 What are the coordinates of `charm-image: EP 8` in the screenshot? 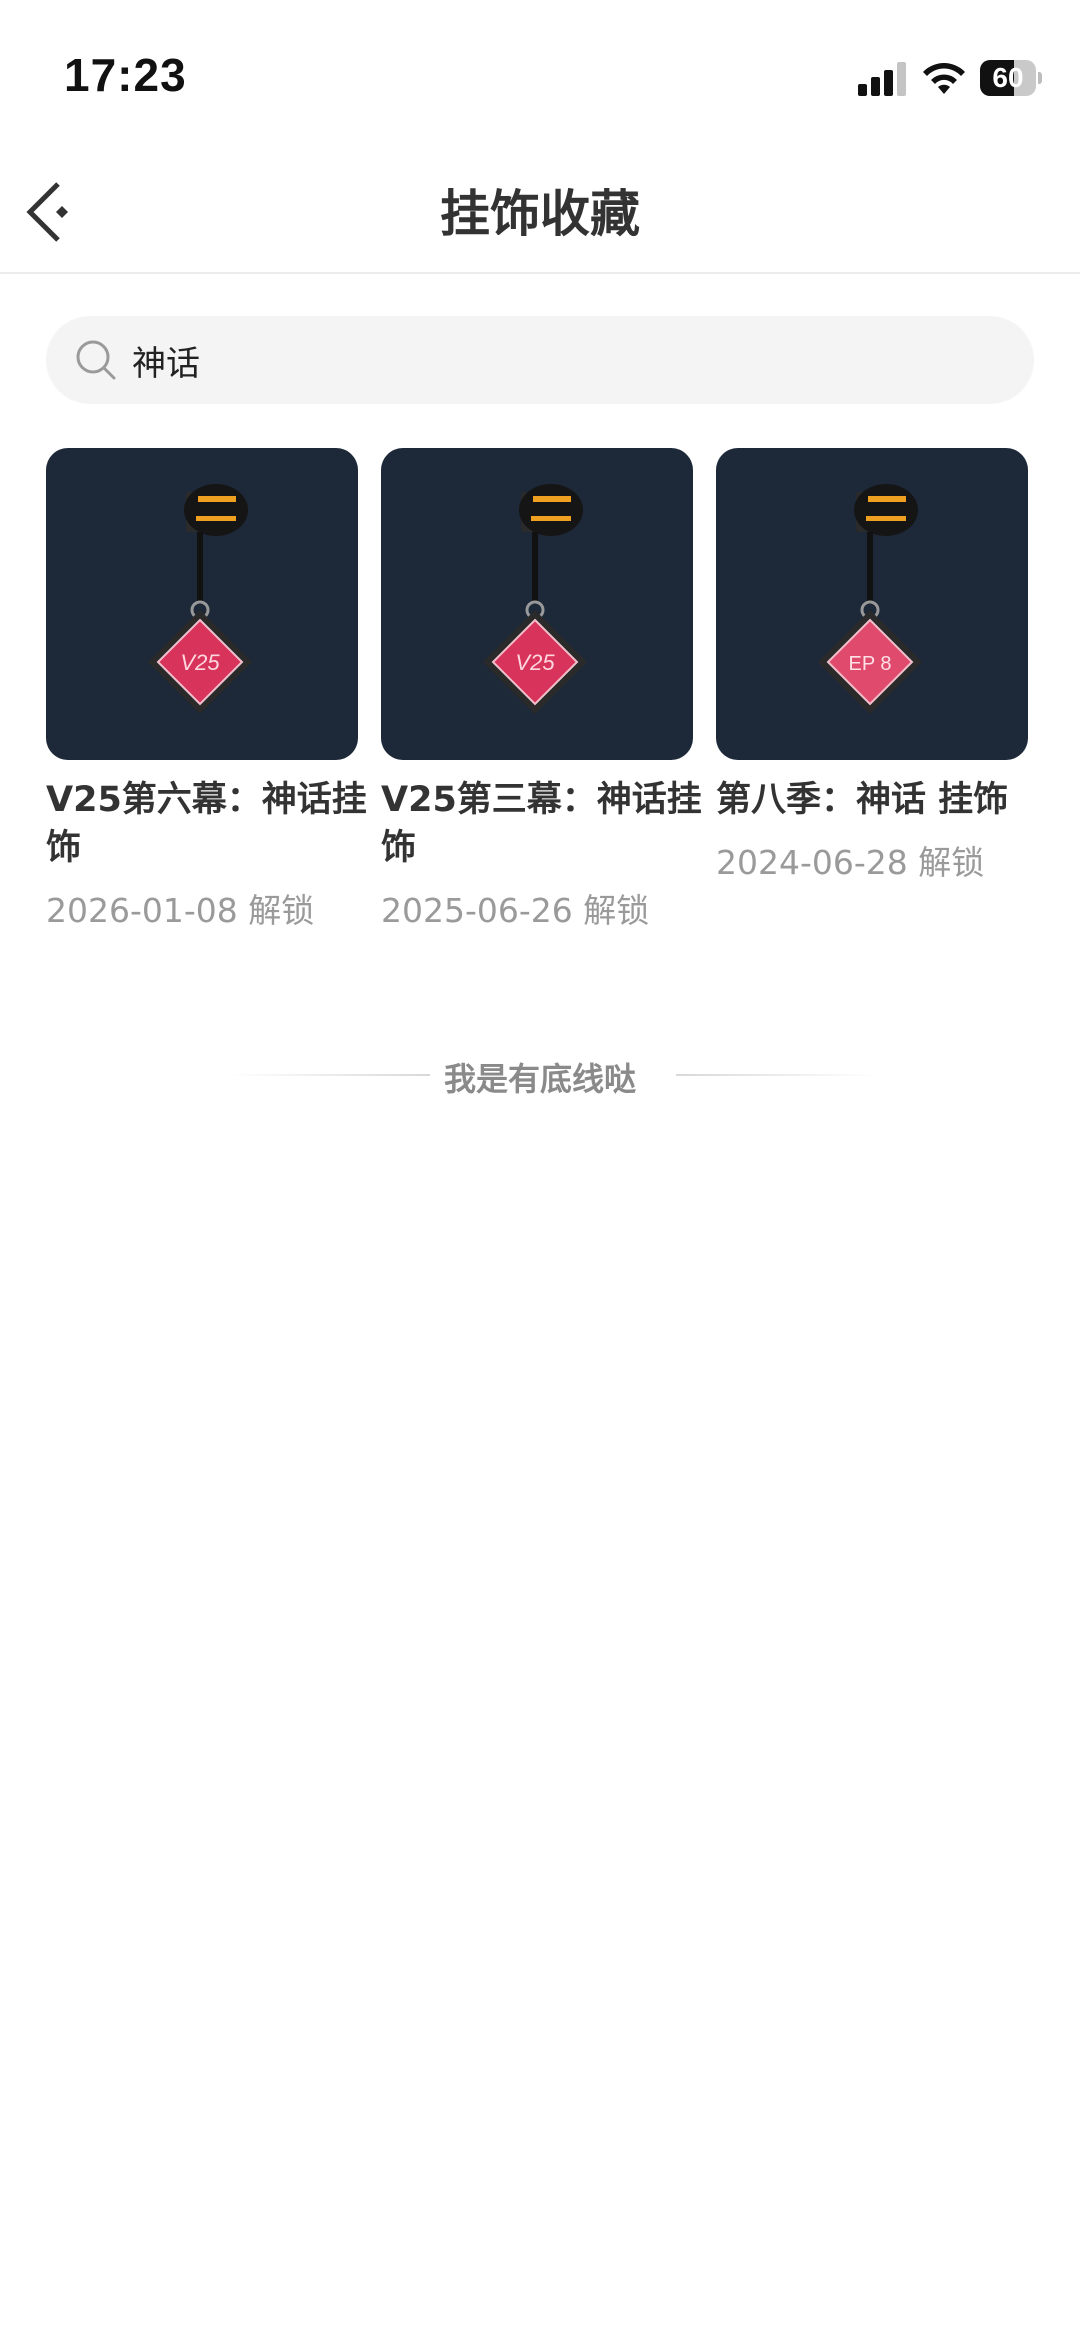 It's located at (870, 599).